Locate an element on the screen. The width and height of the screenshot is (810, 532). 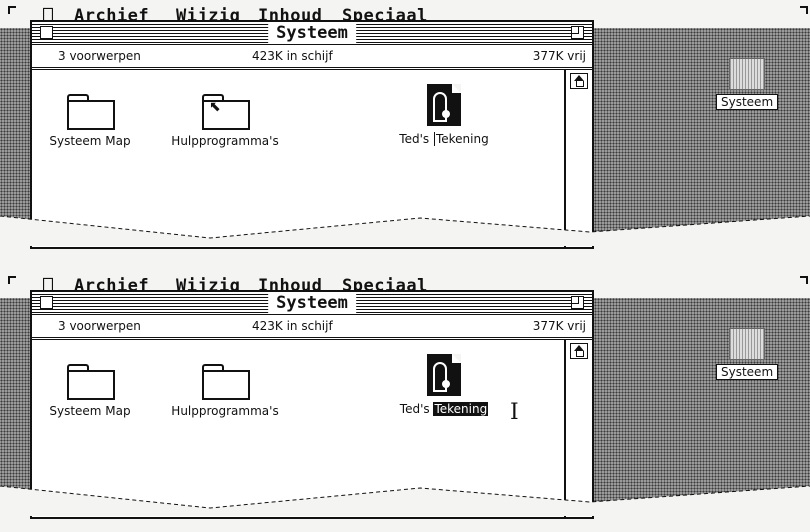
ibeam-cursor-icon: I is located at coordinates (514, 412).